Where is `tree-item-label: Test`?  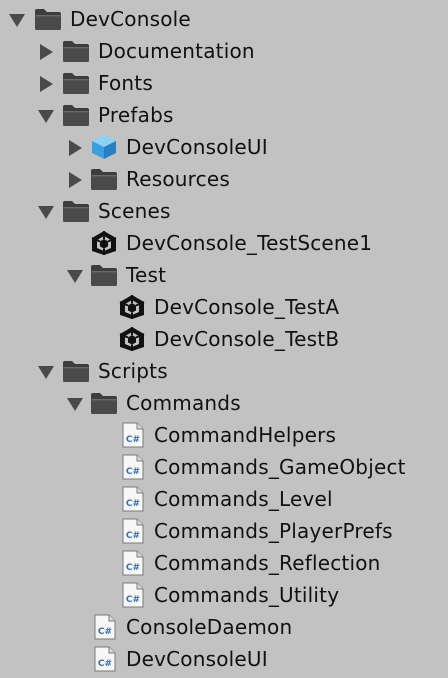 tree-item-label: Test is located at coordinates (146, 275).